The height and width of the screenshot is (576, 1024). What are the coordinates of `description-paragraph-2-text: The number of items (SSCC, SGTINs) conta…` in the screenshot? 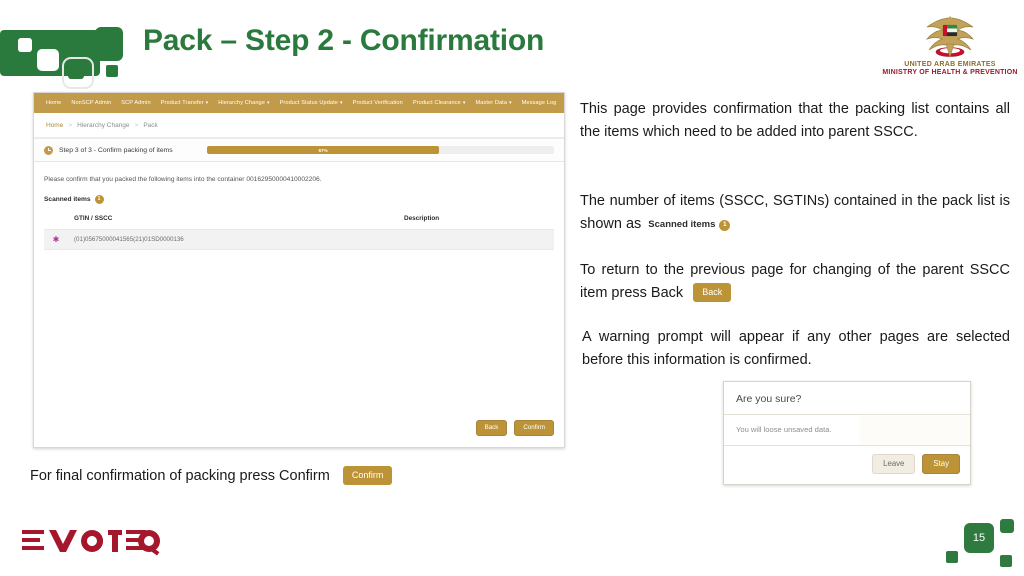 It's located at (795, 213).